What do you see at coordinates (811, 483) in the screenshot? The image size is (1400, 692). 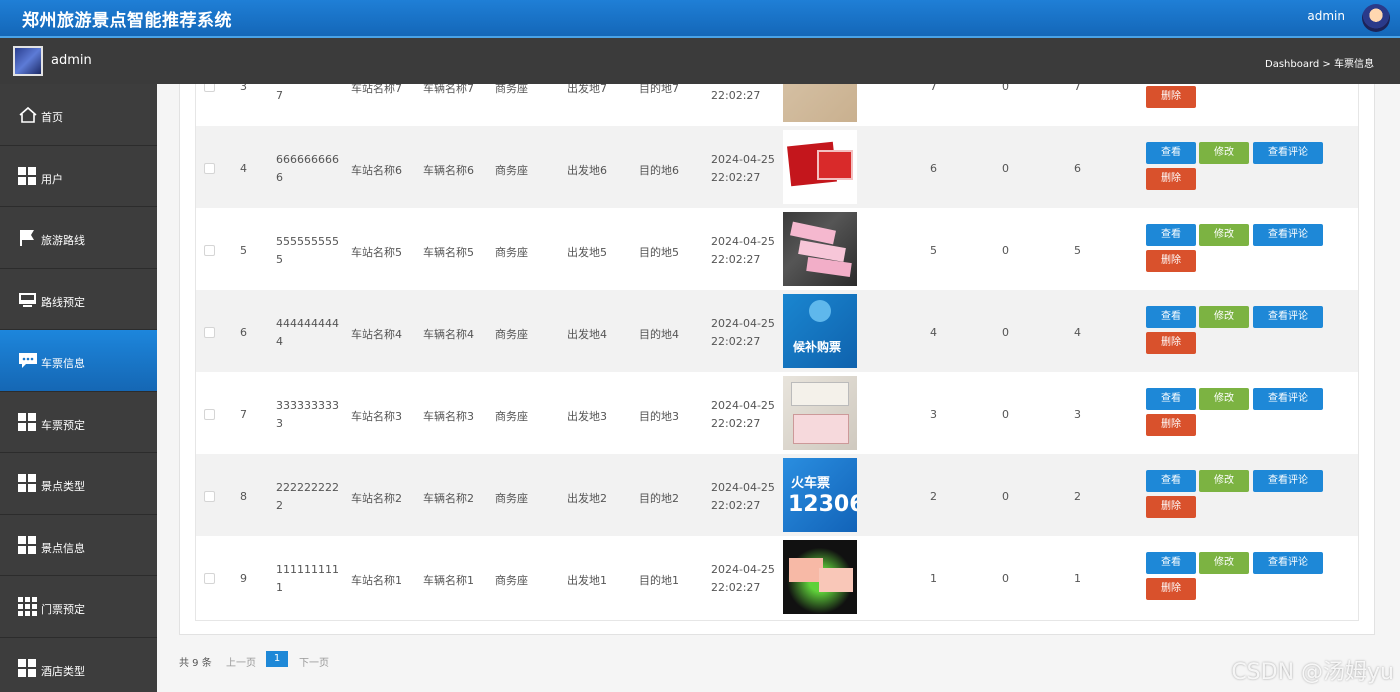 I see `thumb-caption: 火车票` at bounding box center [811, 483].